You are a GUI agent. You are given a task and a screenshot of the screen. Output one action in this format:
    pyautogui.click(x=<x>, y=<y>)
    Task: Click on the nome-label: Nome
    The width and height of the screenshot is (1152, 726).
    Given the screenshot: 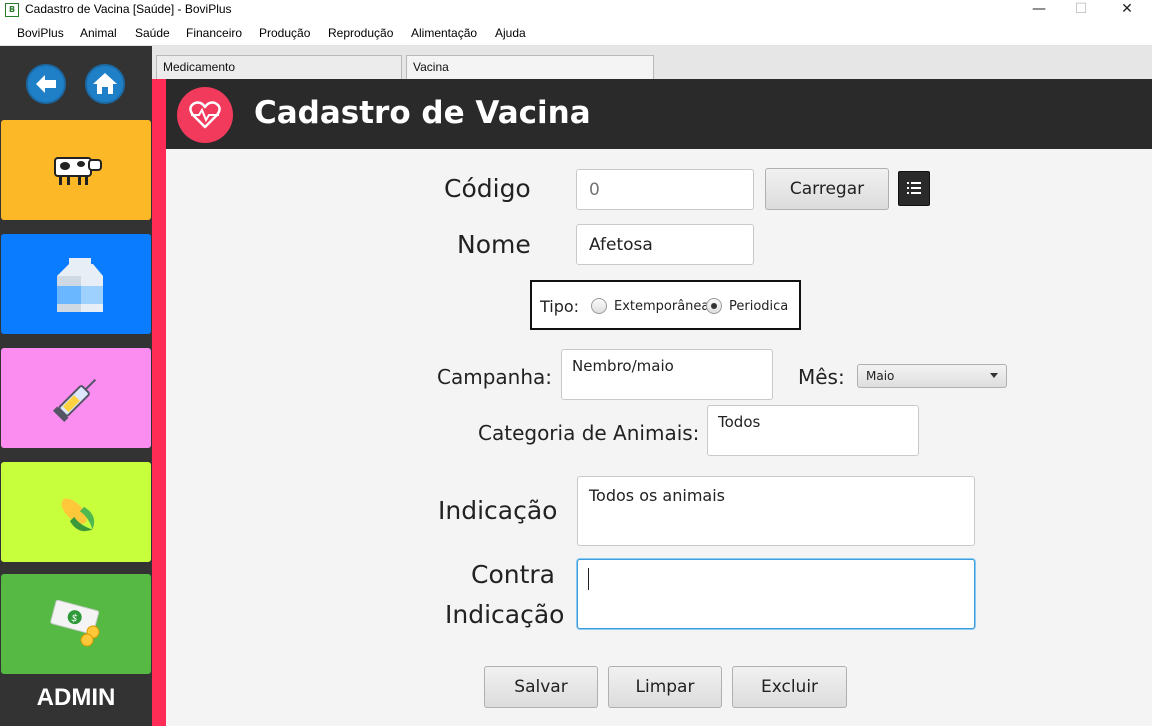 What is the action you would take?
    pyautogui.click(x=494, y=244)
    